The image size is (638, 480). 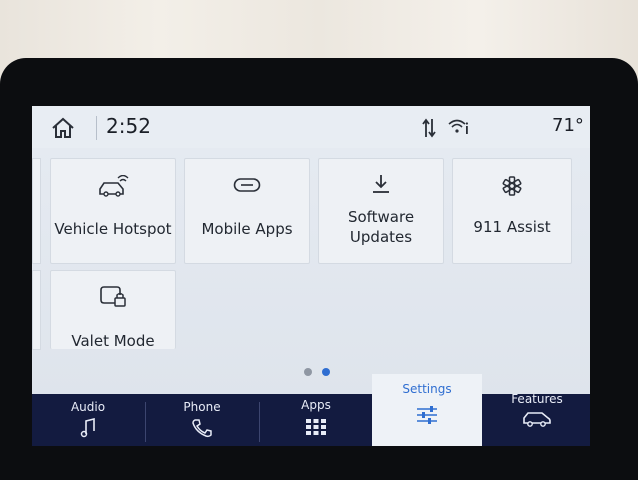 What do you see at coordinates (568, 125) in the screenshot?
I see `outside-temperature: 71°` at bounding box center [568, 125].